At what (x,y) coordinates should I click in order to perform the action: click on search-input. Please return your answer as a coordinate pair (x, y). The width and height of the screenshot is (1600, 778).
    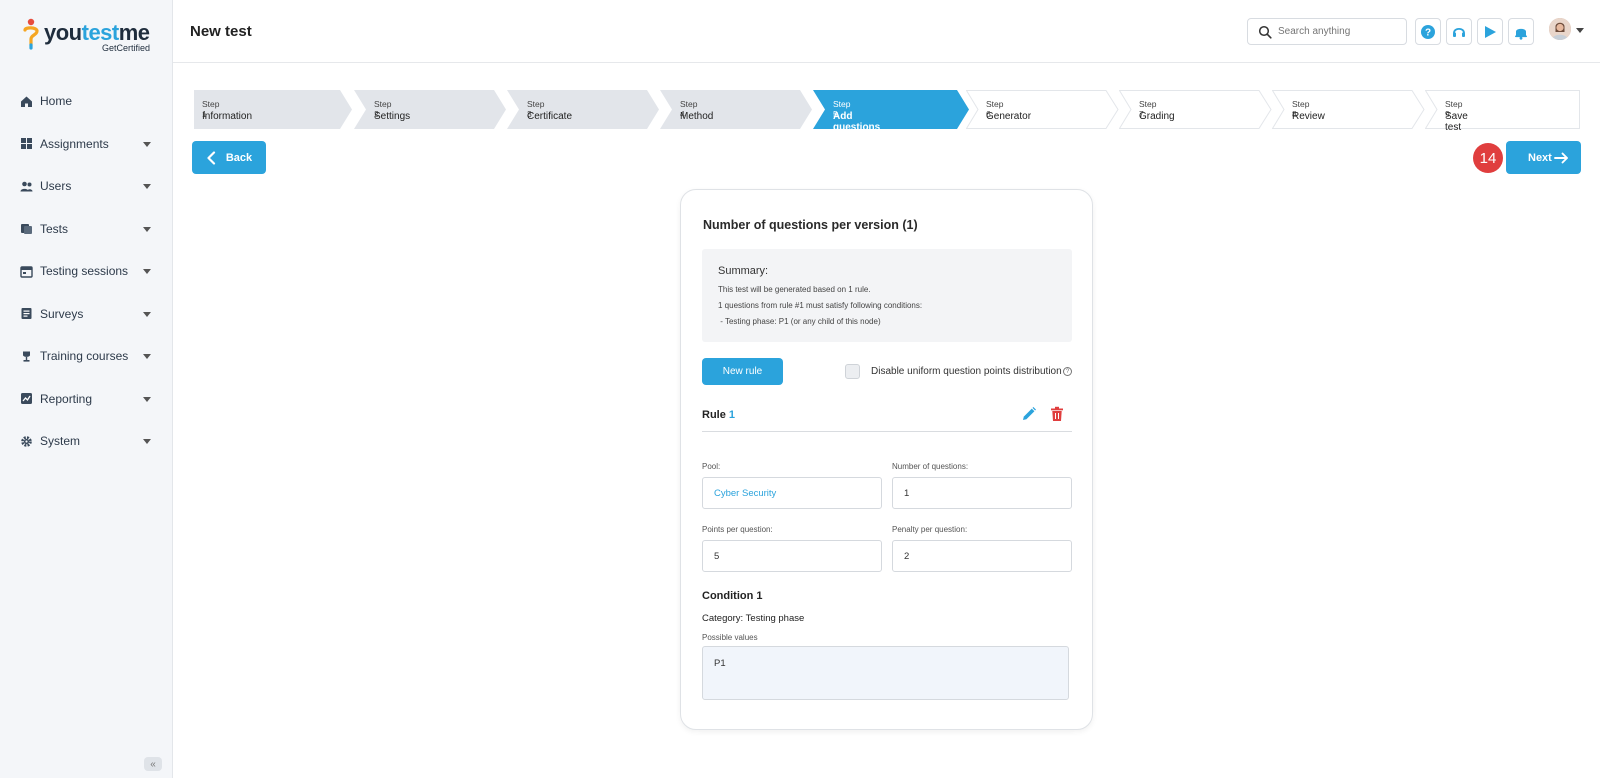
    Looking at the image, I should click on (1333, 31).